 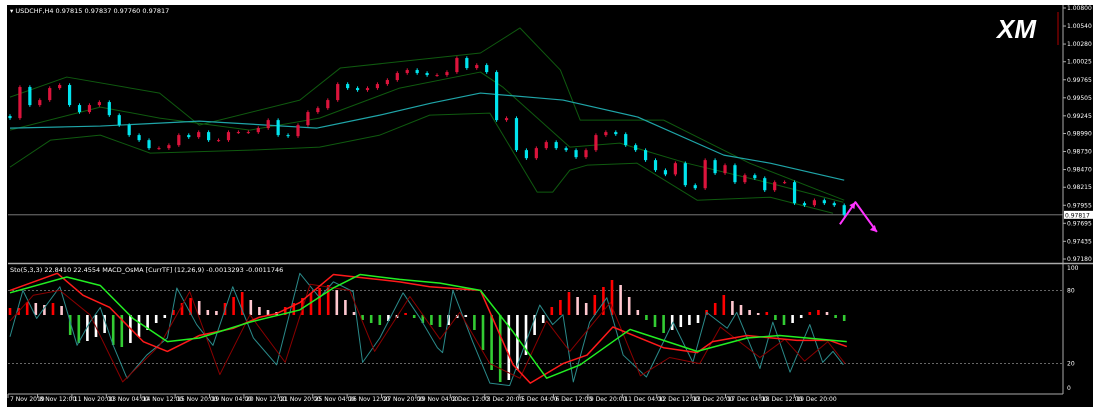 What do you see at coordinates (11, 11) in the screenshot?
I see `collapse-triangle-icon: ▾` at bounding box center [11, 11].